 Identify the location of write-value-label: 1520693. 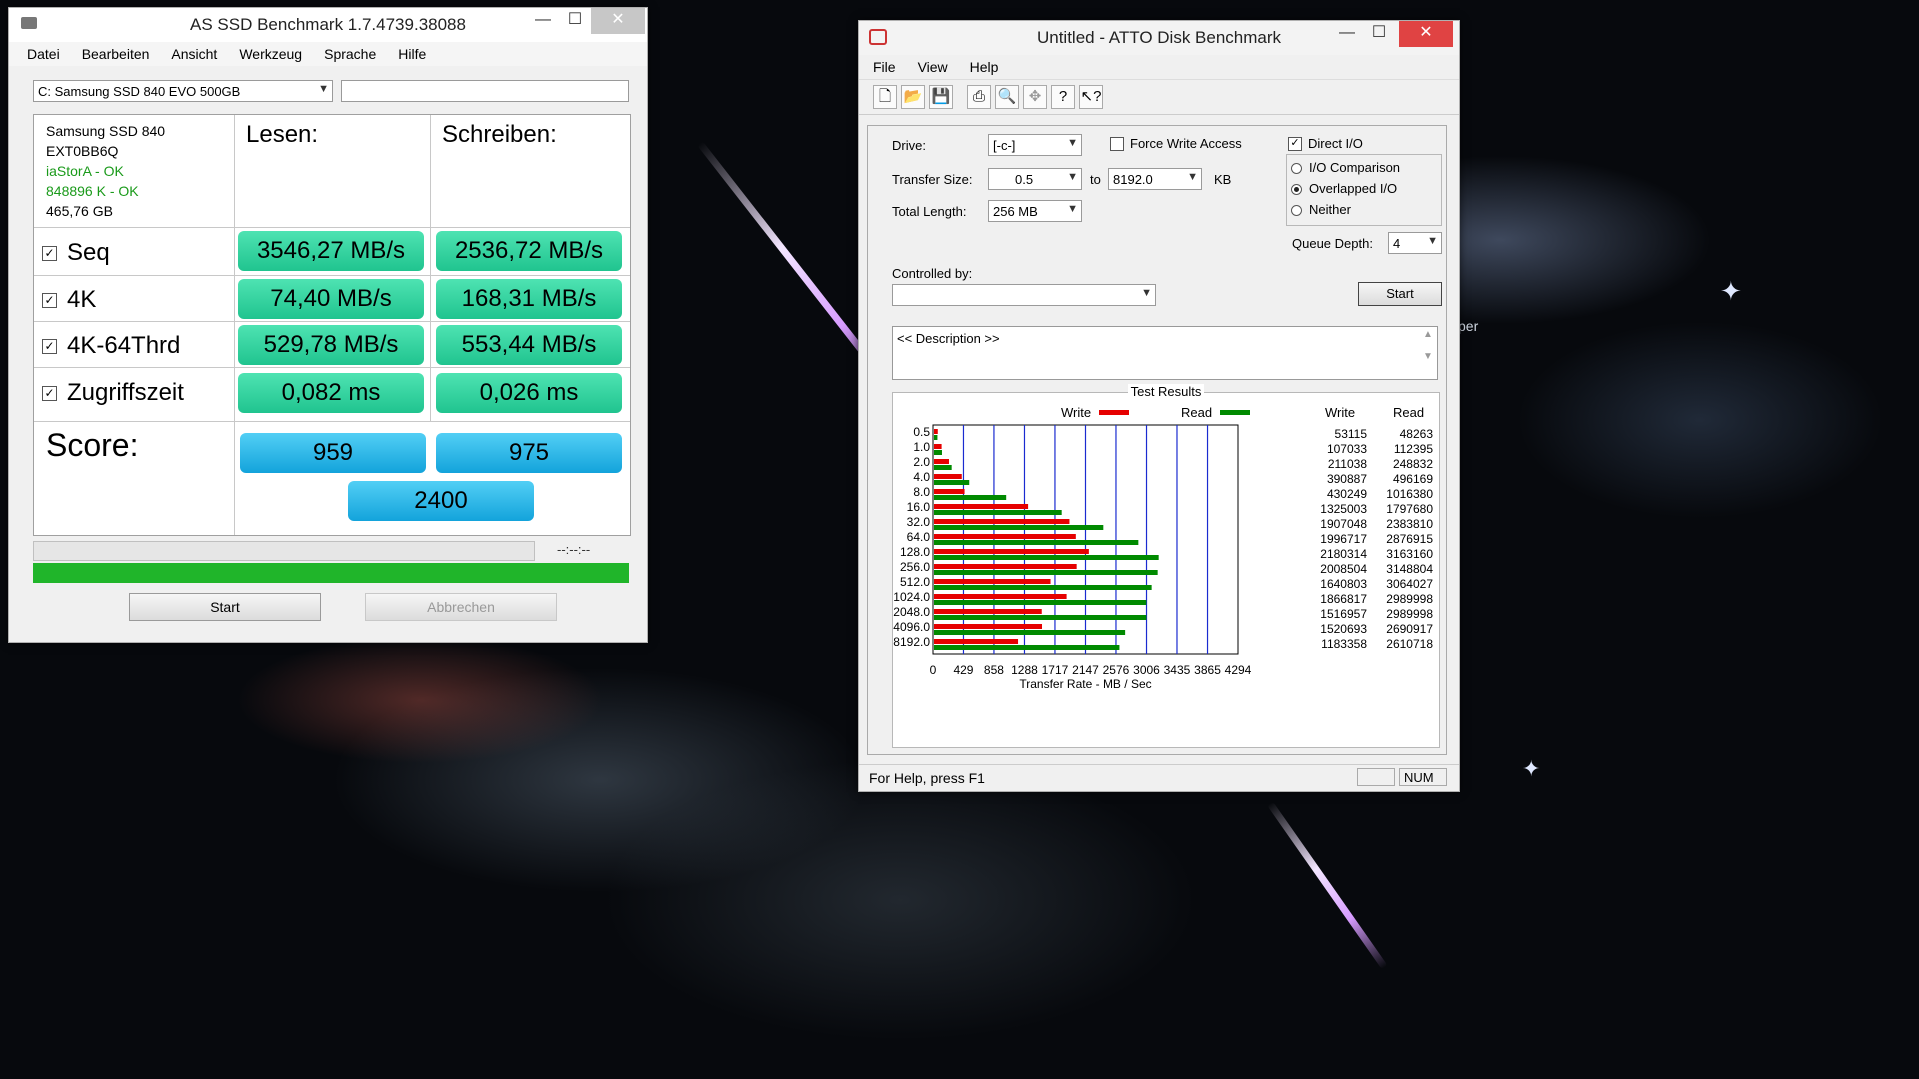
(1343, 629).